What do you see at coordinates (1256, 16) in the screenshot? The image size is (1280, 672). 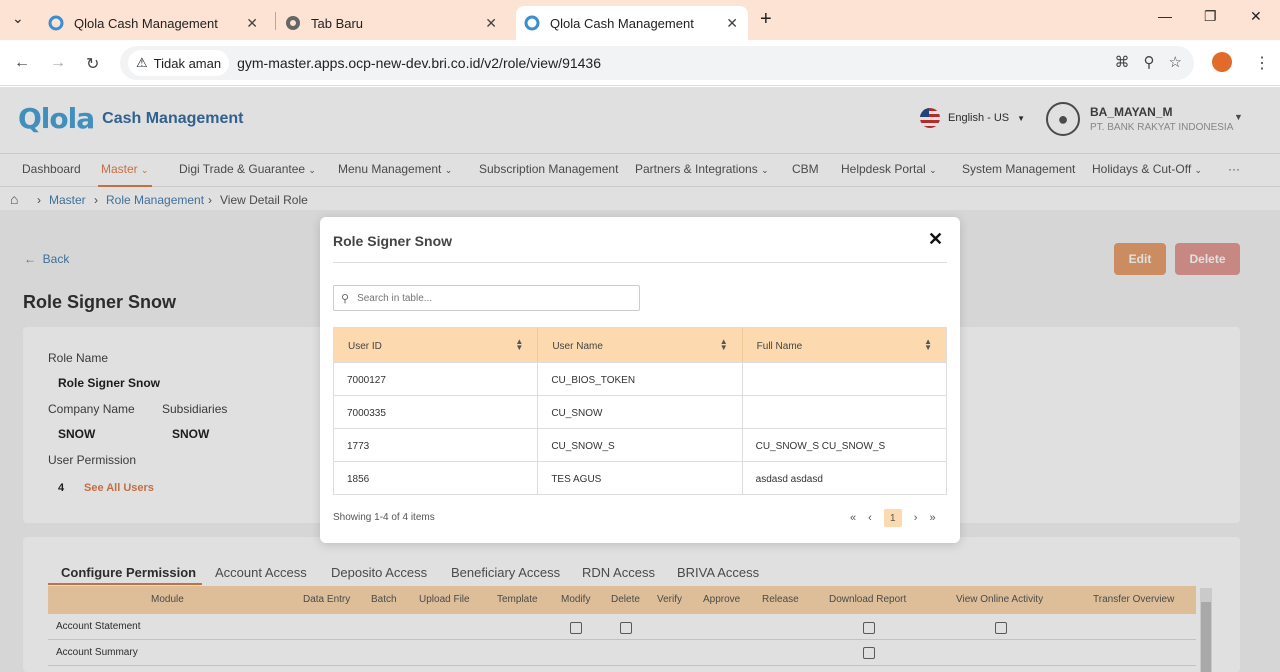 I see `close-window-icon: ✕` at bounding box center [1256, 16].